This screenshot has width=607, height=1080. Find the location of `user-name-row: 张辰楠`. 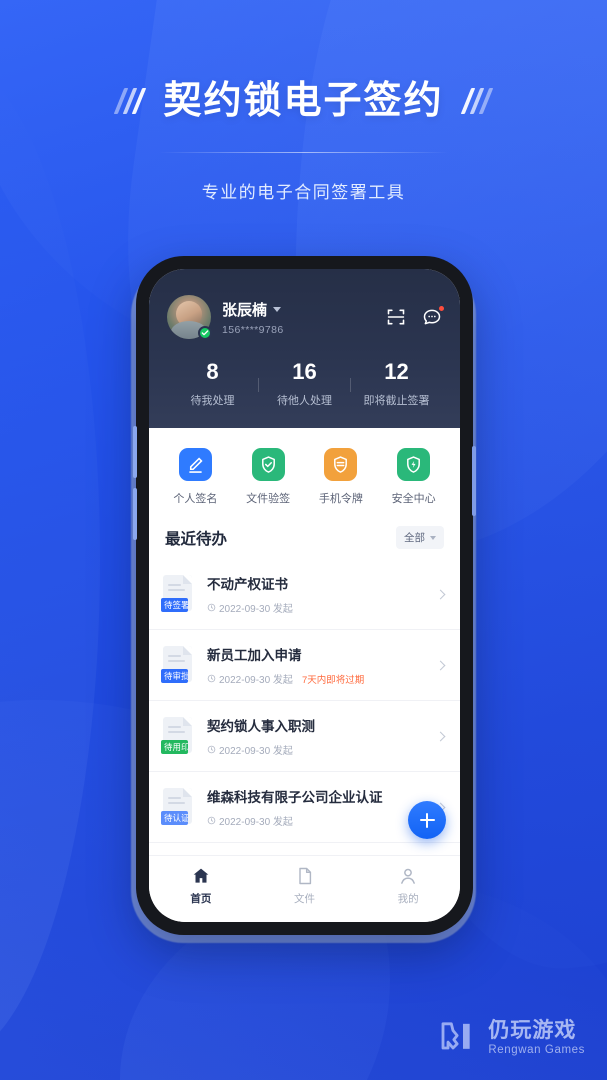

user-name-row: 张辰楠 is located at coordinates (304, 309).